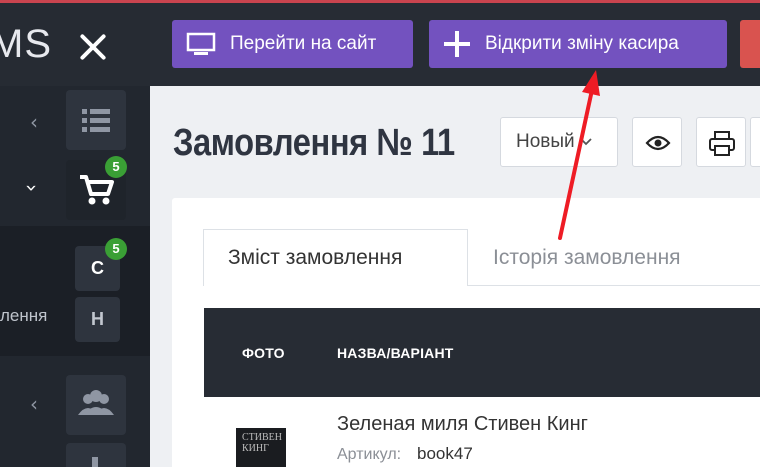 The width and height of the screenshot is (760, 467). I want to click on list-icon, so click(96, 120).